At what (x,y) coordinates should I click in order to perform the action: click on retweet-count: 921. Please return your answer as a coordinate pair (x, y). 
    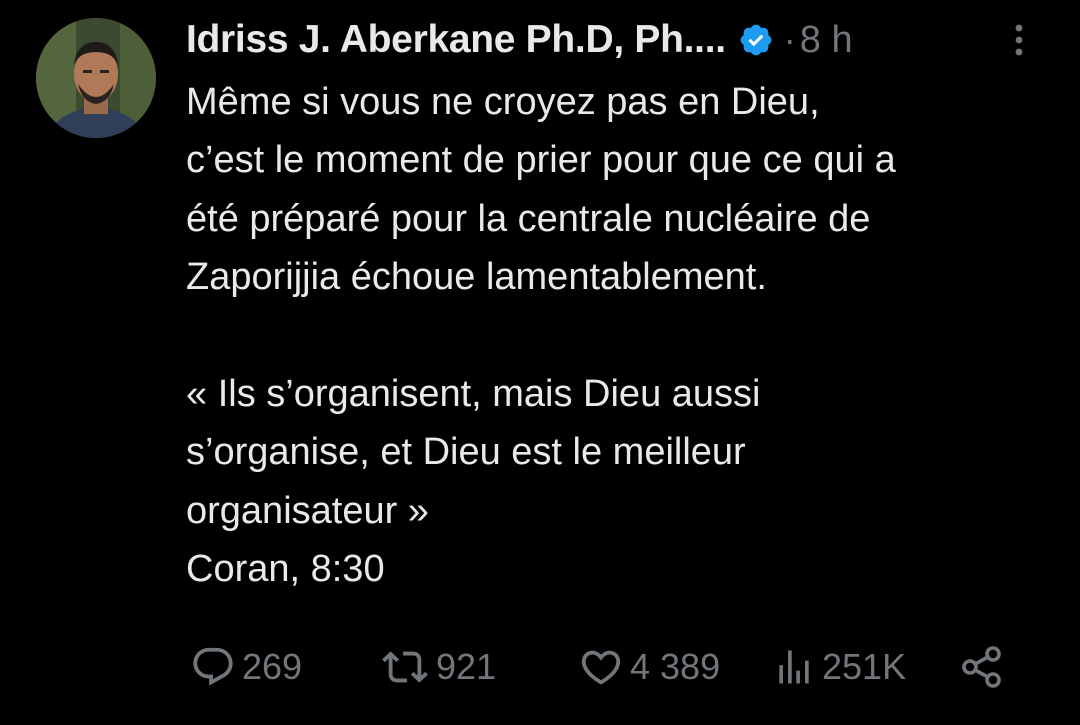
    Looking at the image, I should click on (466, 666).